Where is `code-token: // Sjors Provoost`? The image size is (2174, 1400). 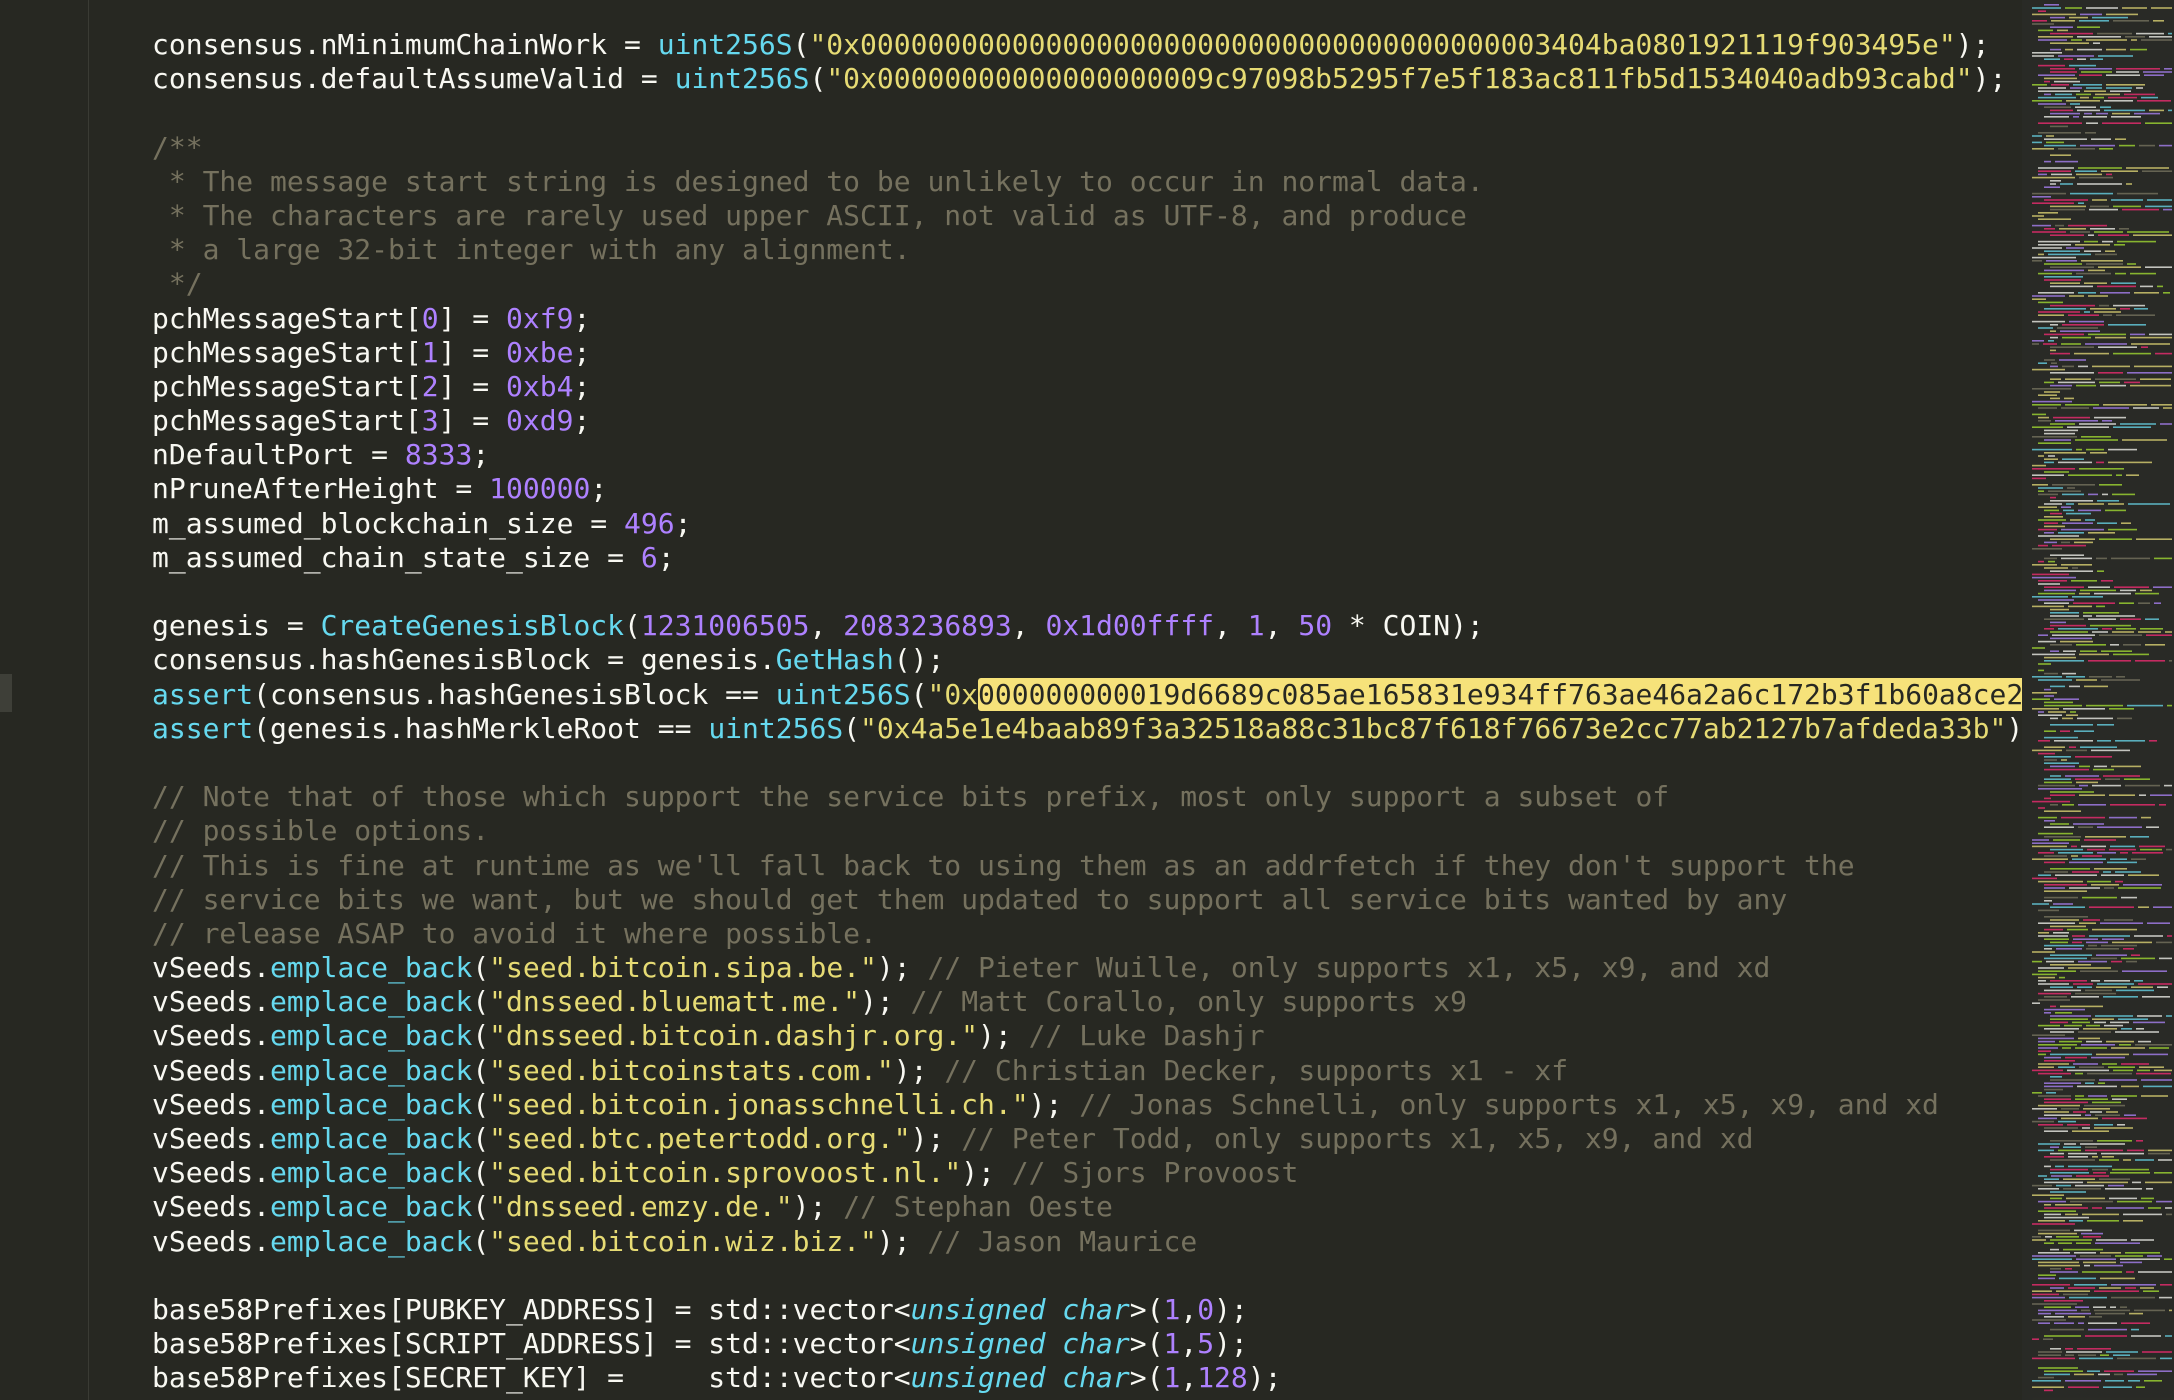
code-token: // Sjors Provoost is located at coordinates (1155, 1173).